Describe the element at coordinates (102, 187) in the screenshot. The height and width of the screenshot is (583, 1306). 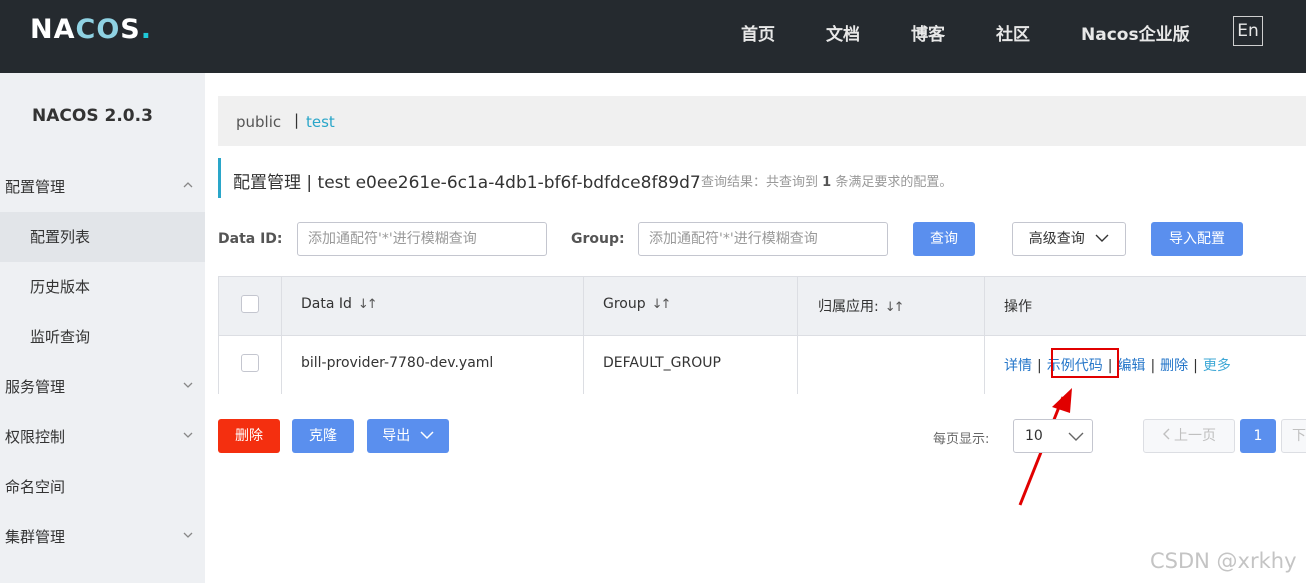
I see `sidebar-item-config-management: 配置管理` at that location.